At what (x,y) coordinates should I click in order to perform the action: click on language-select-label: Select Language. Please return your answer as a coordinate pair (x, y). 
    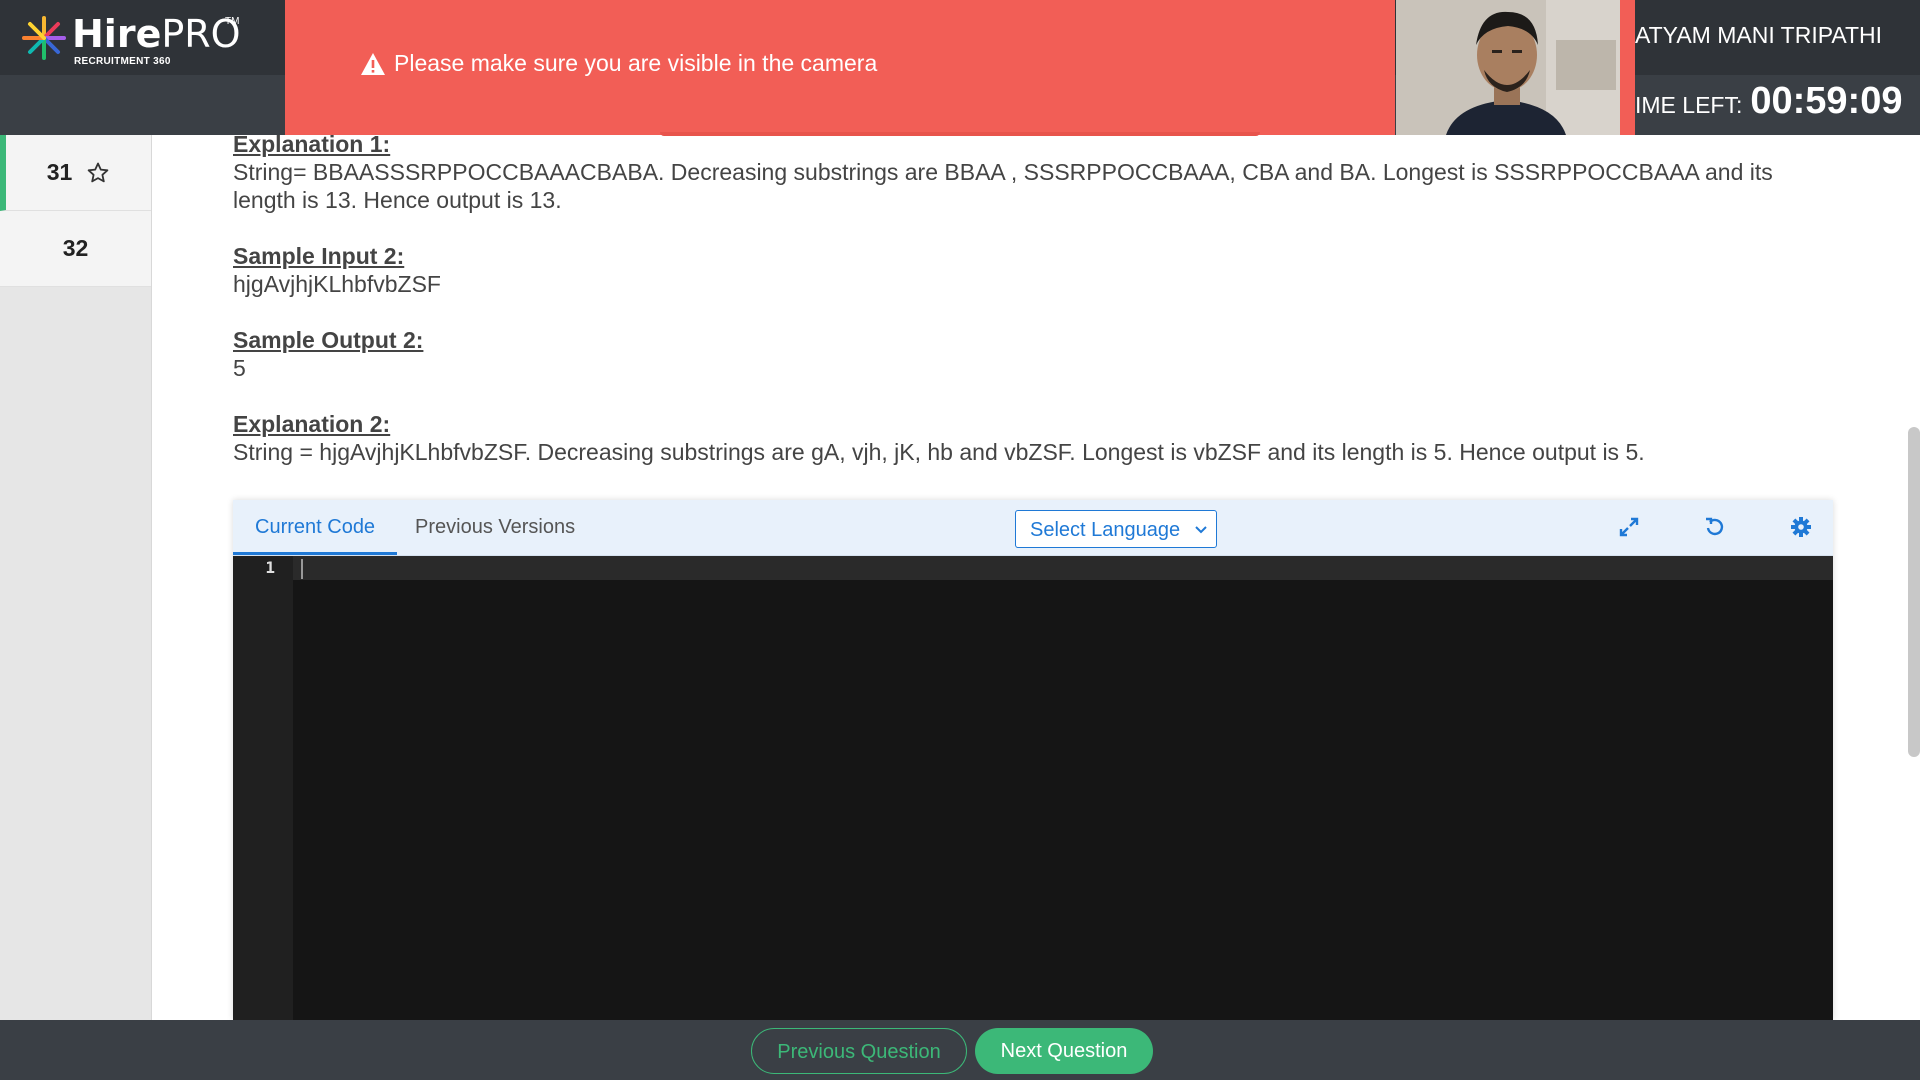
    Looking at the image, I should click on (1105, 530).